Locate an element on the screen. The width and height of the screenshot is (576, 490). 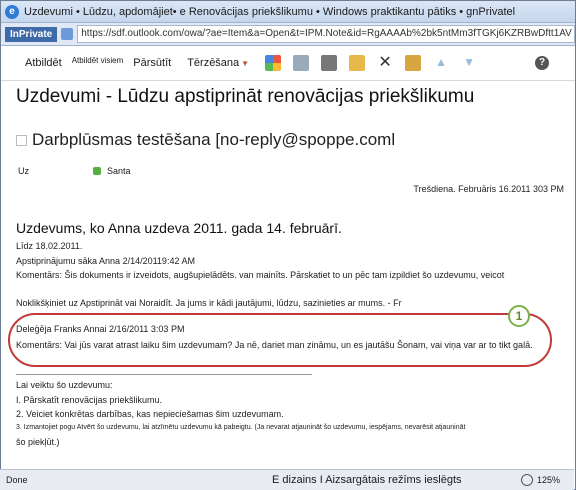
reply-label: Atbildēt is located at coordinates (43, 63).